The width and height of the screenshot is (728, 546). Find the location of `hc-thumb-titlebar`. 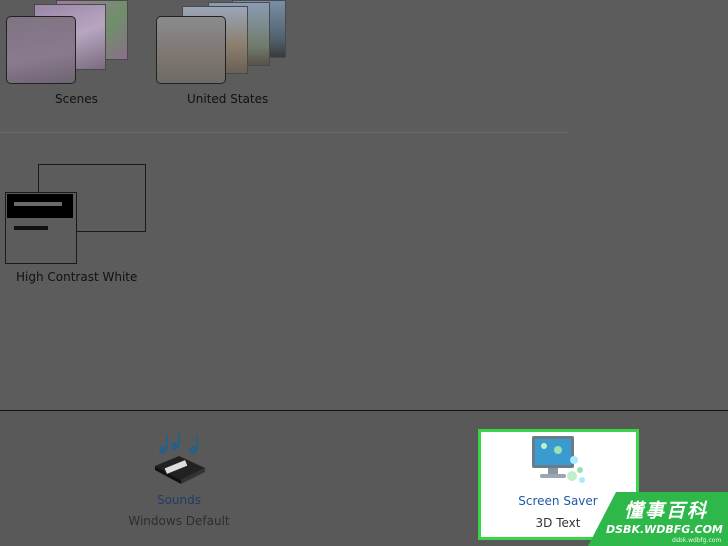

hc-thumb-titlebar is located at coordinates (40, 206).